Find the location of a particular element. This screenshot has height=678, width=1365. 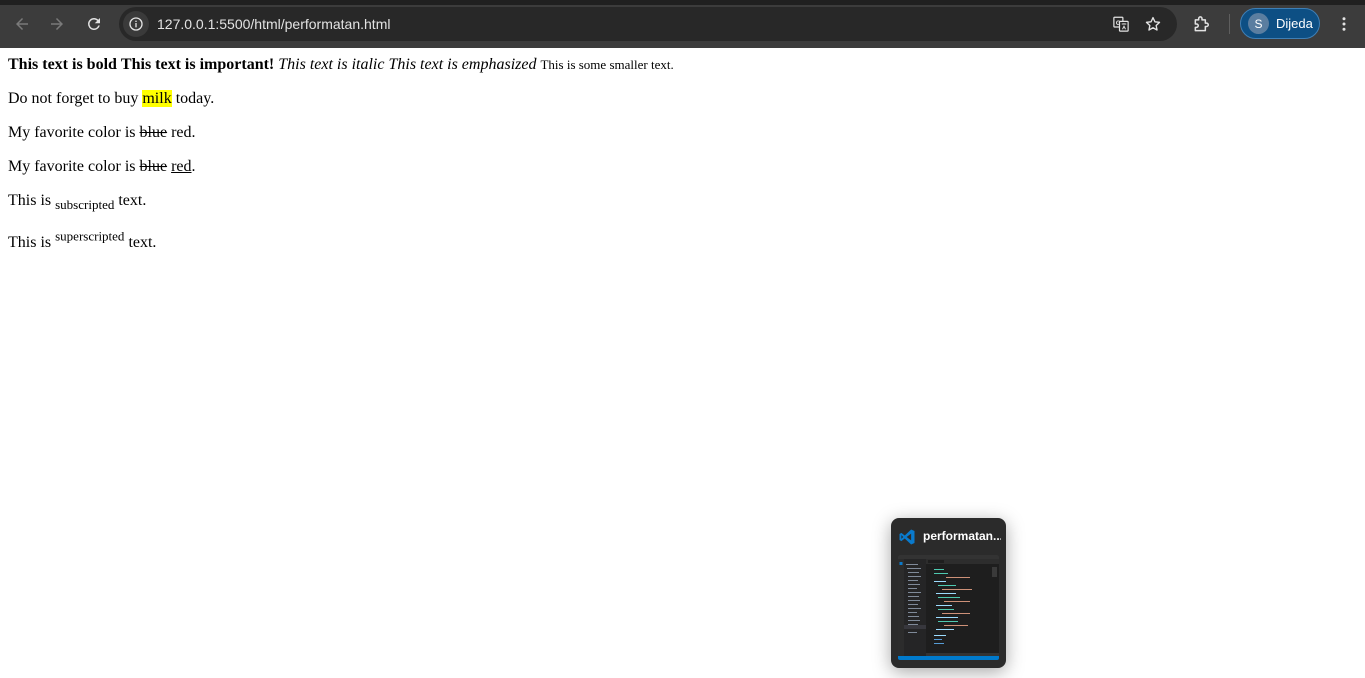

bookmark-button is located at coordinates (1153, 24).